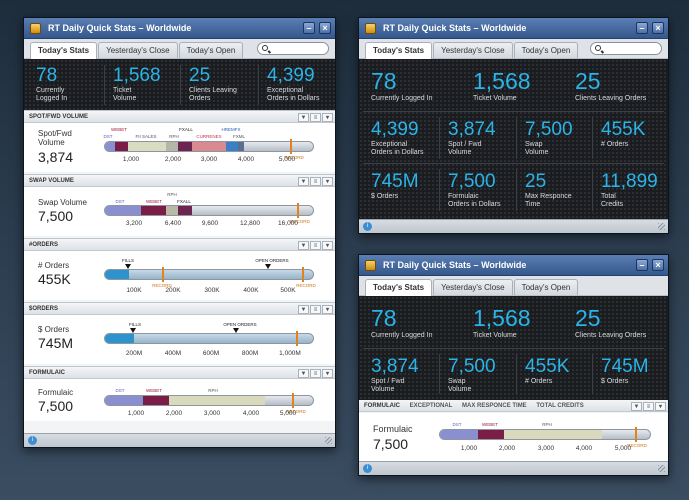  Describe the element at coordinates (179, 373) in the screenshot. I see `section-header: FORMULAIC ▼ ≡ ▾` at that location.